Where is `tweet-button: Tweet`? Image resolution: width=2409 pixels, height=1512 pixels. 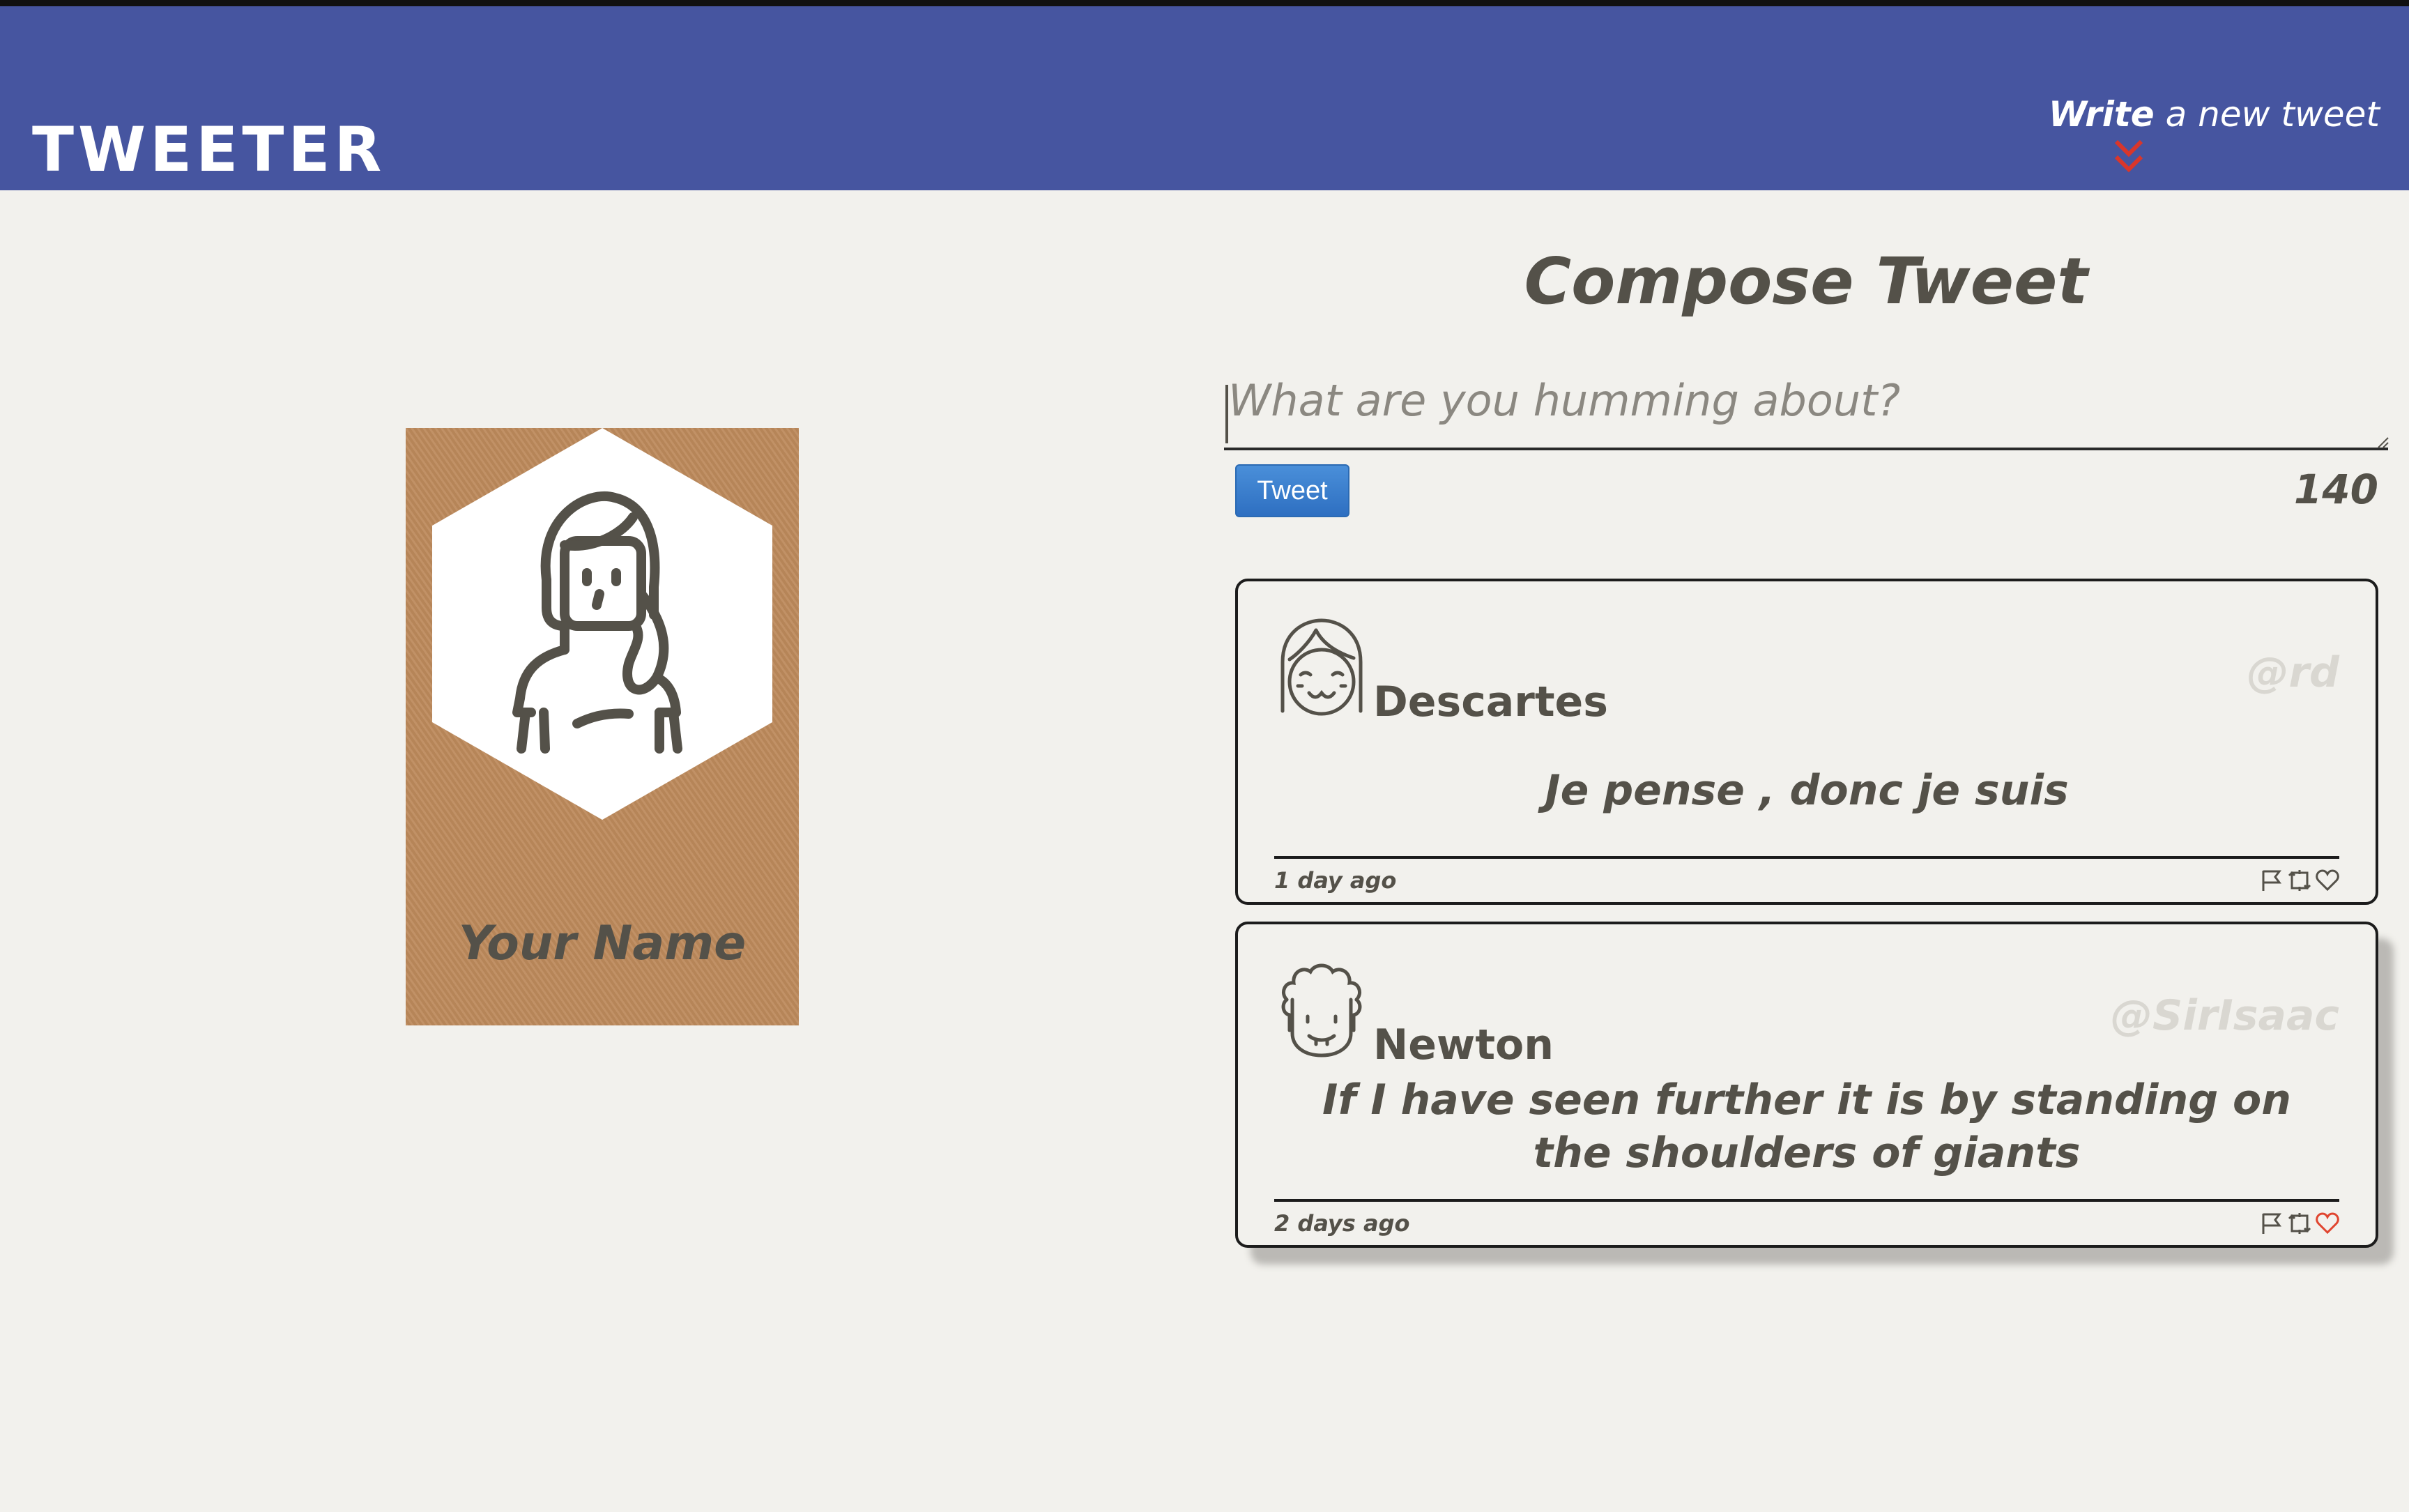 tweet-button: Tweet is located at coordinates (1292, 490).